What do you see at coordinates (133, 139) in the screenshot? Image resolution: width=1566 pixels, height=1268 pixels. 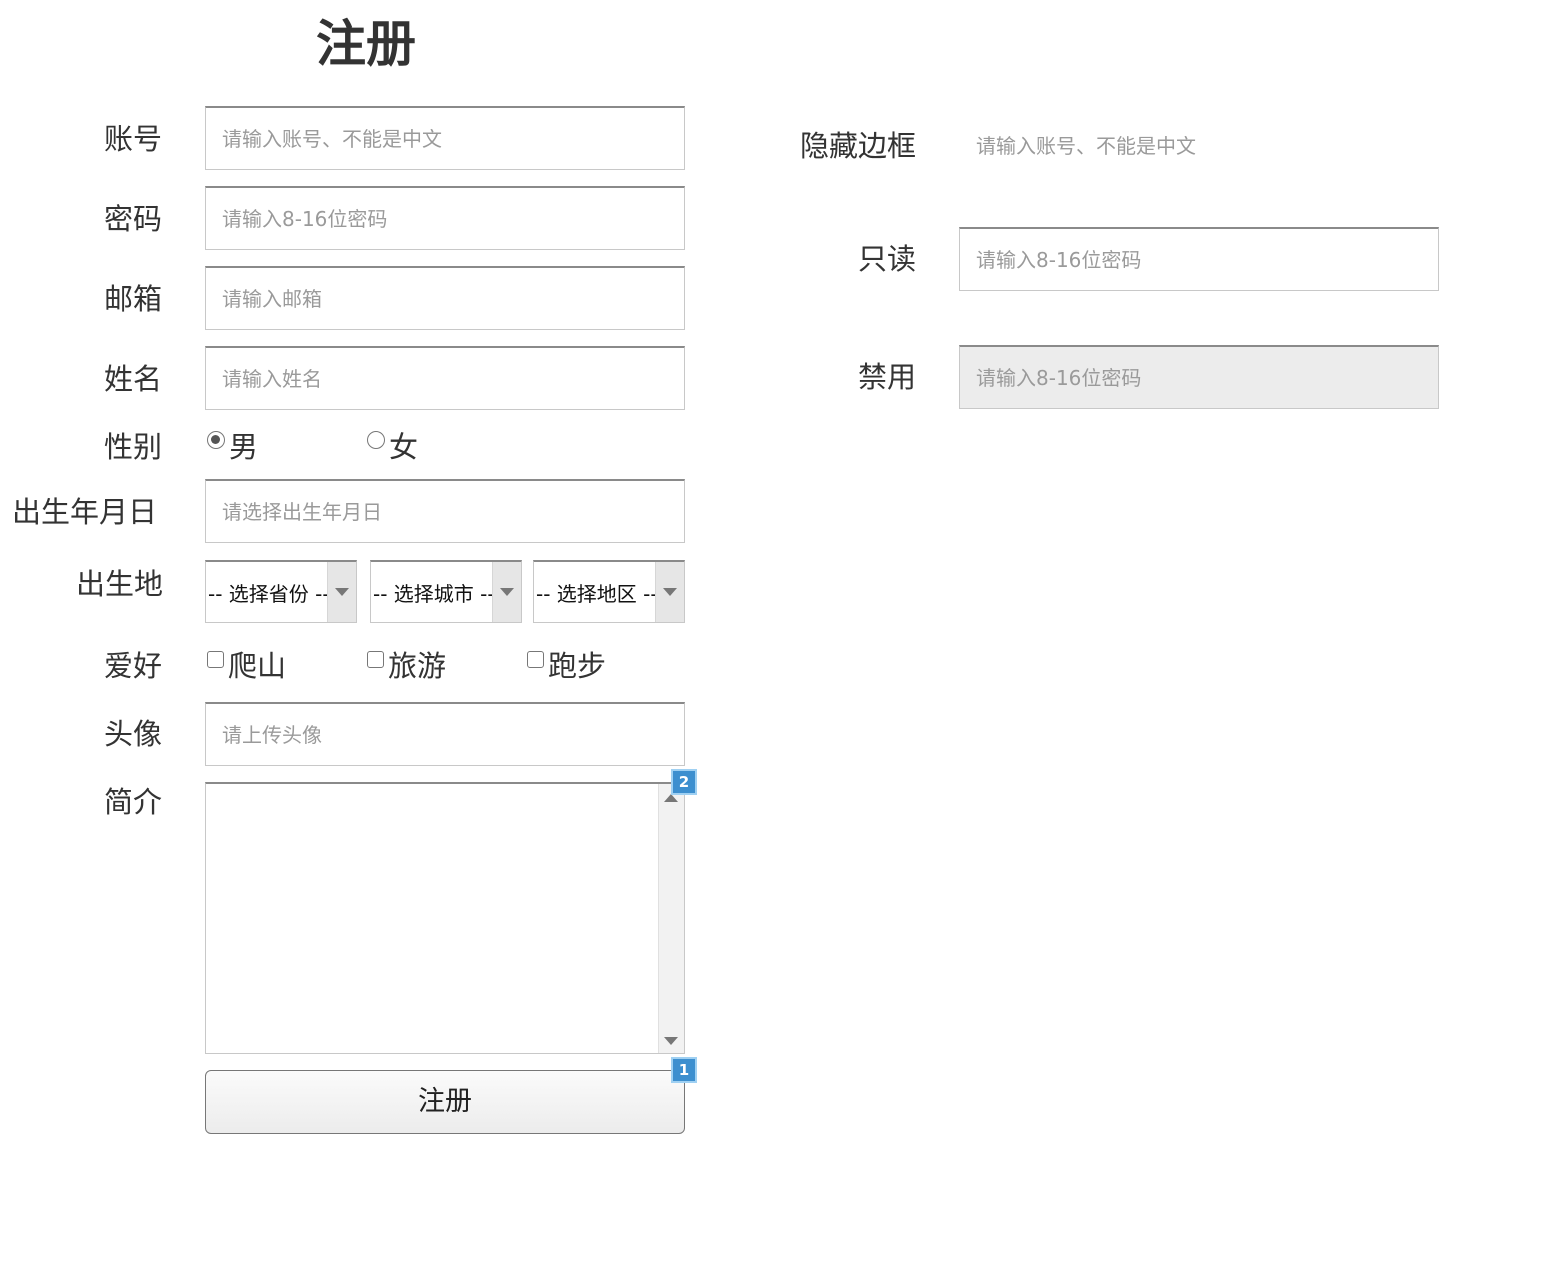 I see `account-label: 账号` at bounding box center [133, 139].